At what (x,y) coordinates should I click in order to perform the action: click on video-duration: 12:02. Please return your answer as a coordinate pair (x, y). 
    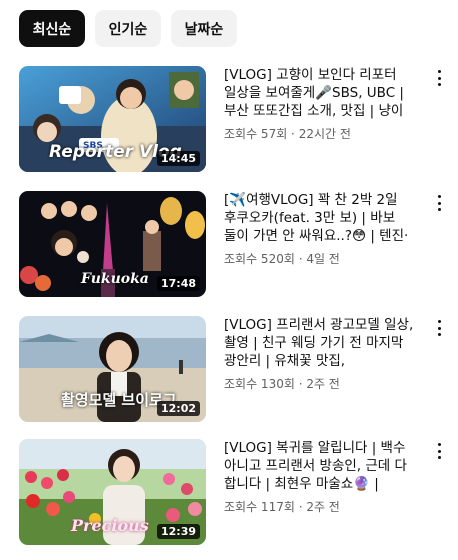
    Looking at the image, I should click on (178, 408).